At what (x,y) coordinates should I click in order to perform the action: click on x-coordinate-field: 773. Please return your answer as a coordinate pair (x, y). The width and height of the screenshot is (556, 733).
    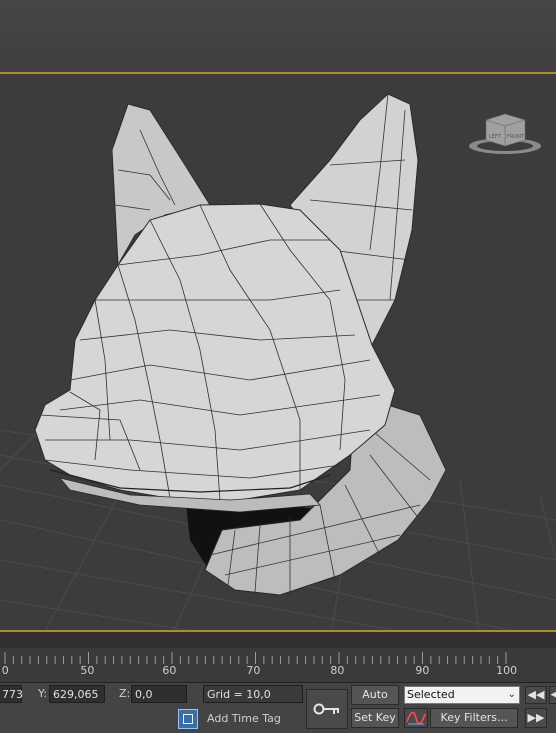
    Looking at the image, I should click on (11, 694).